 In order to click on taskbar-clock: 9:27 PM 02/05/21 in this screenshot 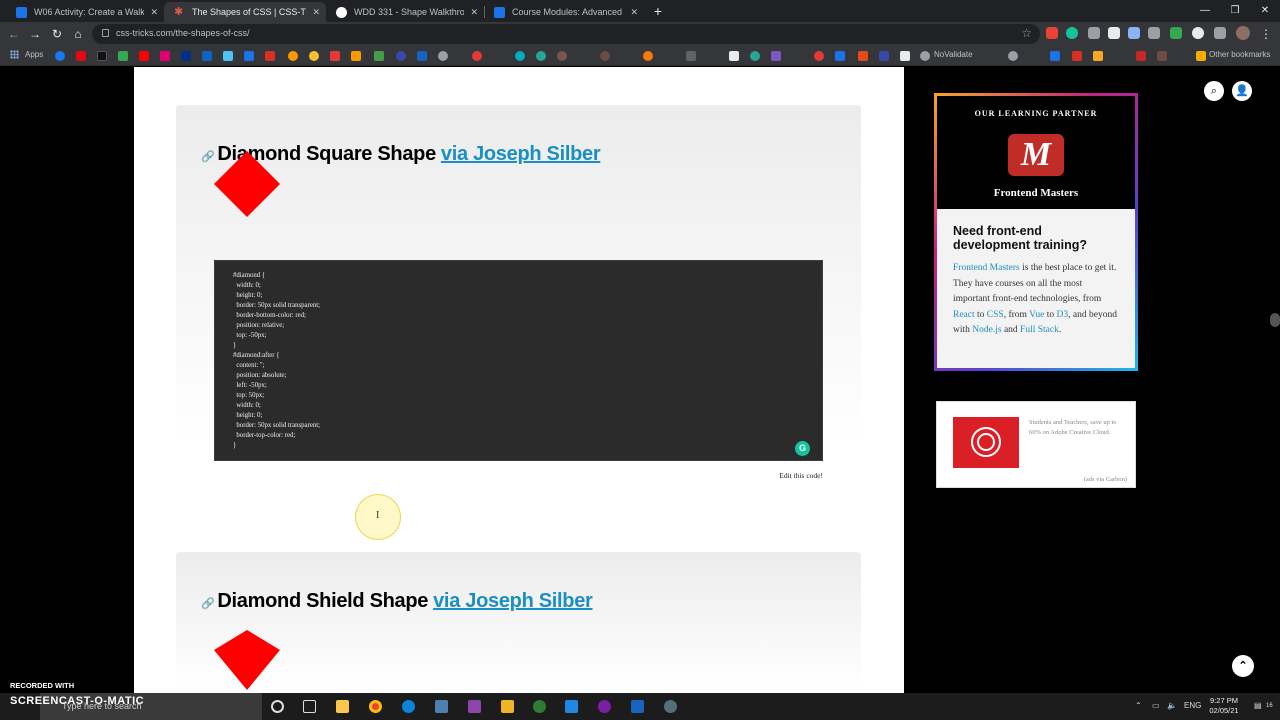, I will do `click(1224, 706)`.